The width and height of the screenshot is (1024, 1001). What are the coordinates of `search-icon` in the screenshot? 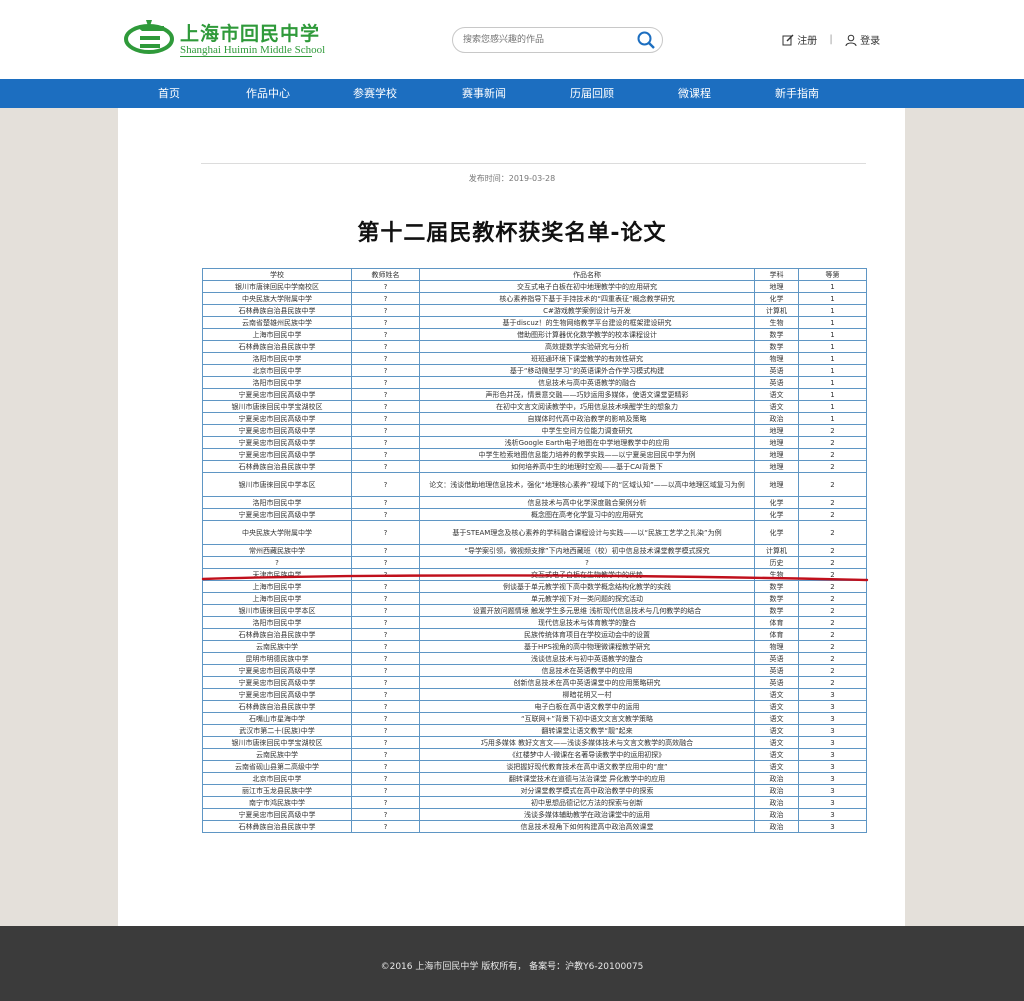 It's located at (646, 40).